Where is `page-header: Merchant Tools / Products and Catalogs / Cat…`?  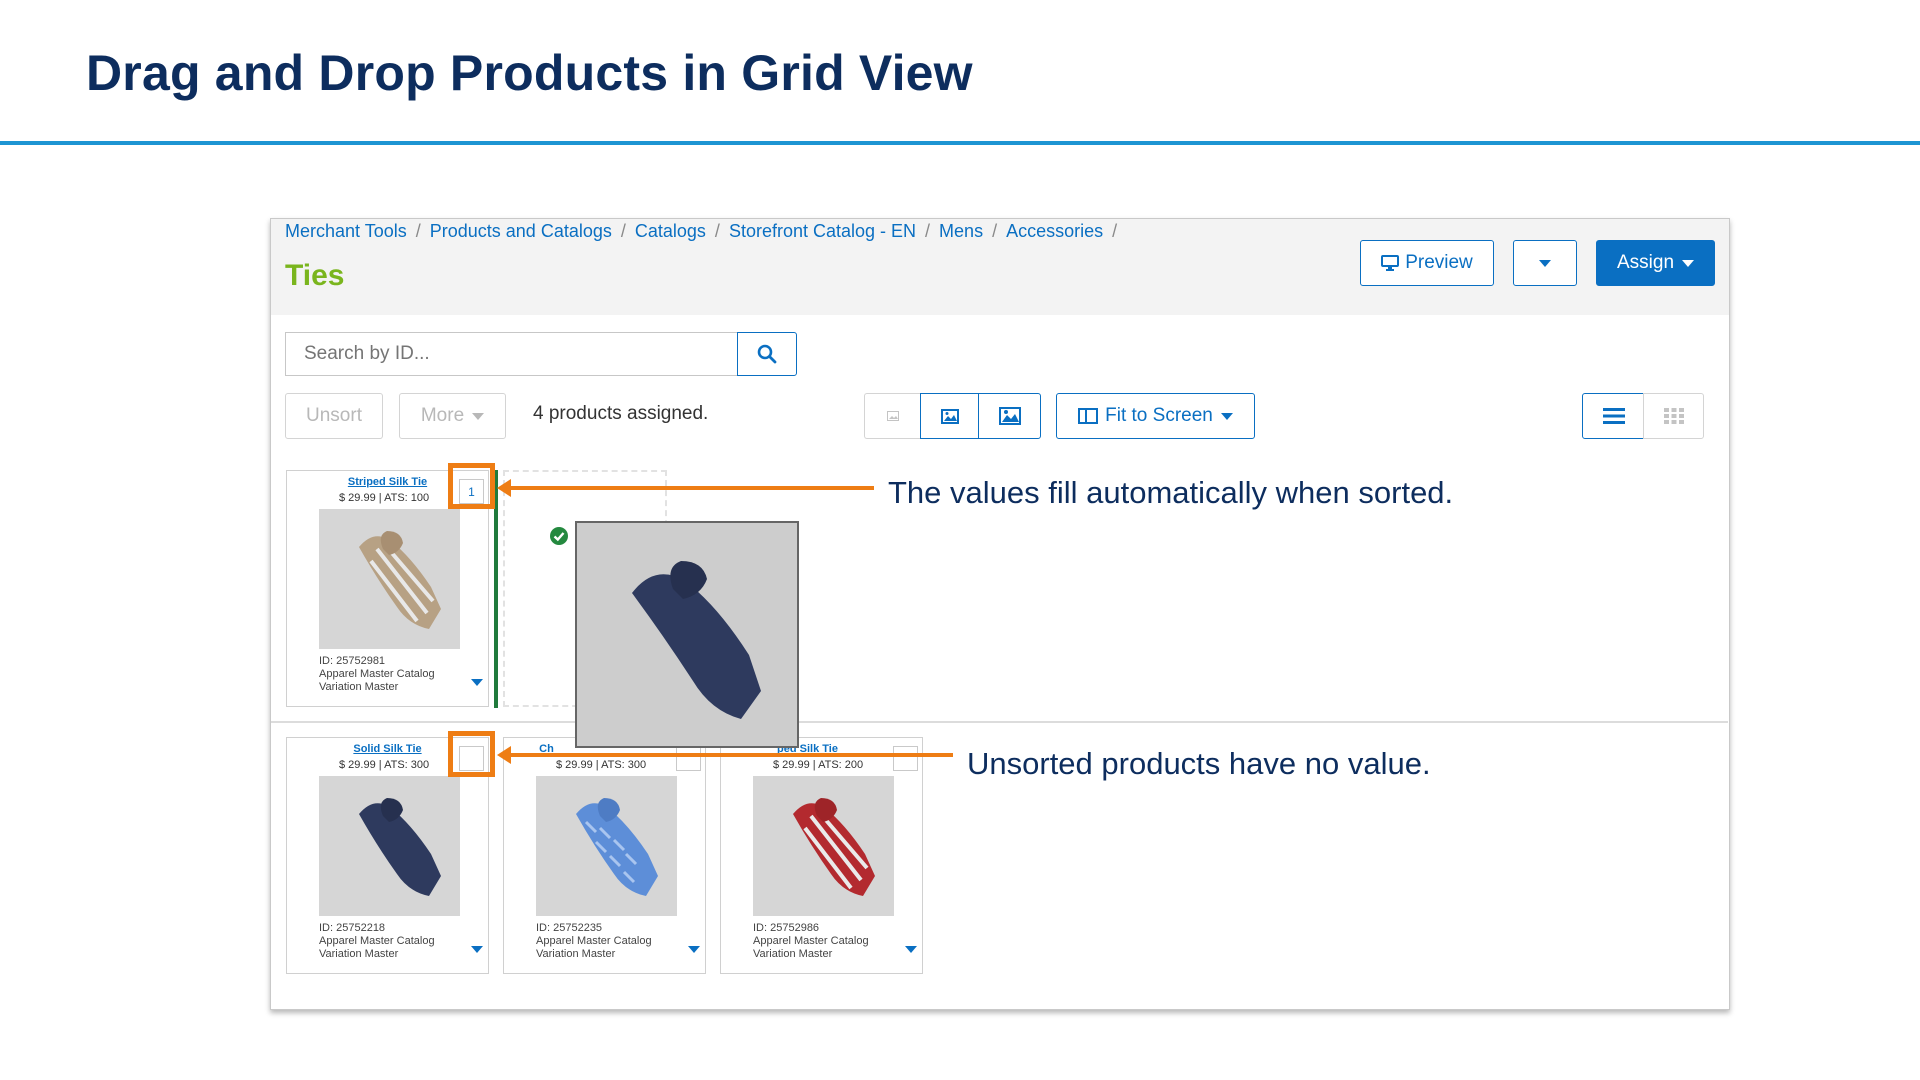
page-header: Merchant Tools / Products and Catalogs / Cat… is located at coordinates (1000, 267).